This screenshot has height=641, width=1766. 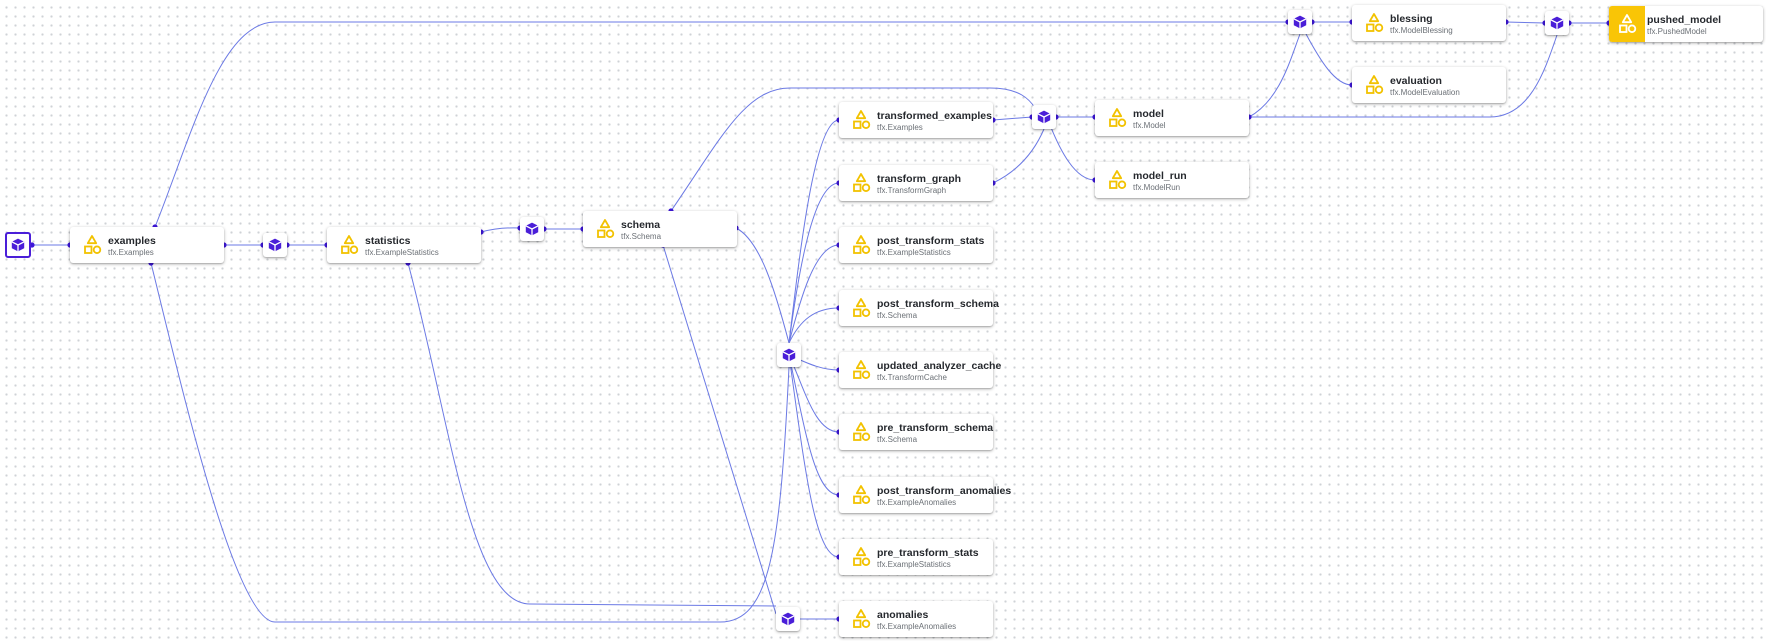 What do you see at coordinates (1274, 75) in the screenshot?
I see `edge-model-to-evaluator` at bounding box center [1274, 75].